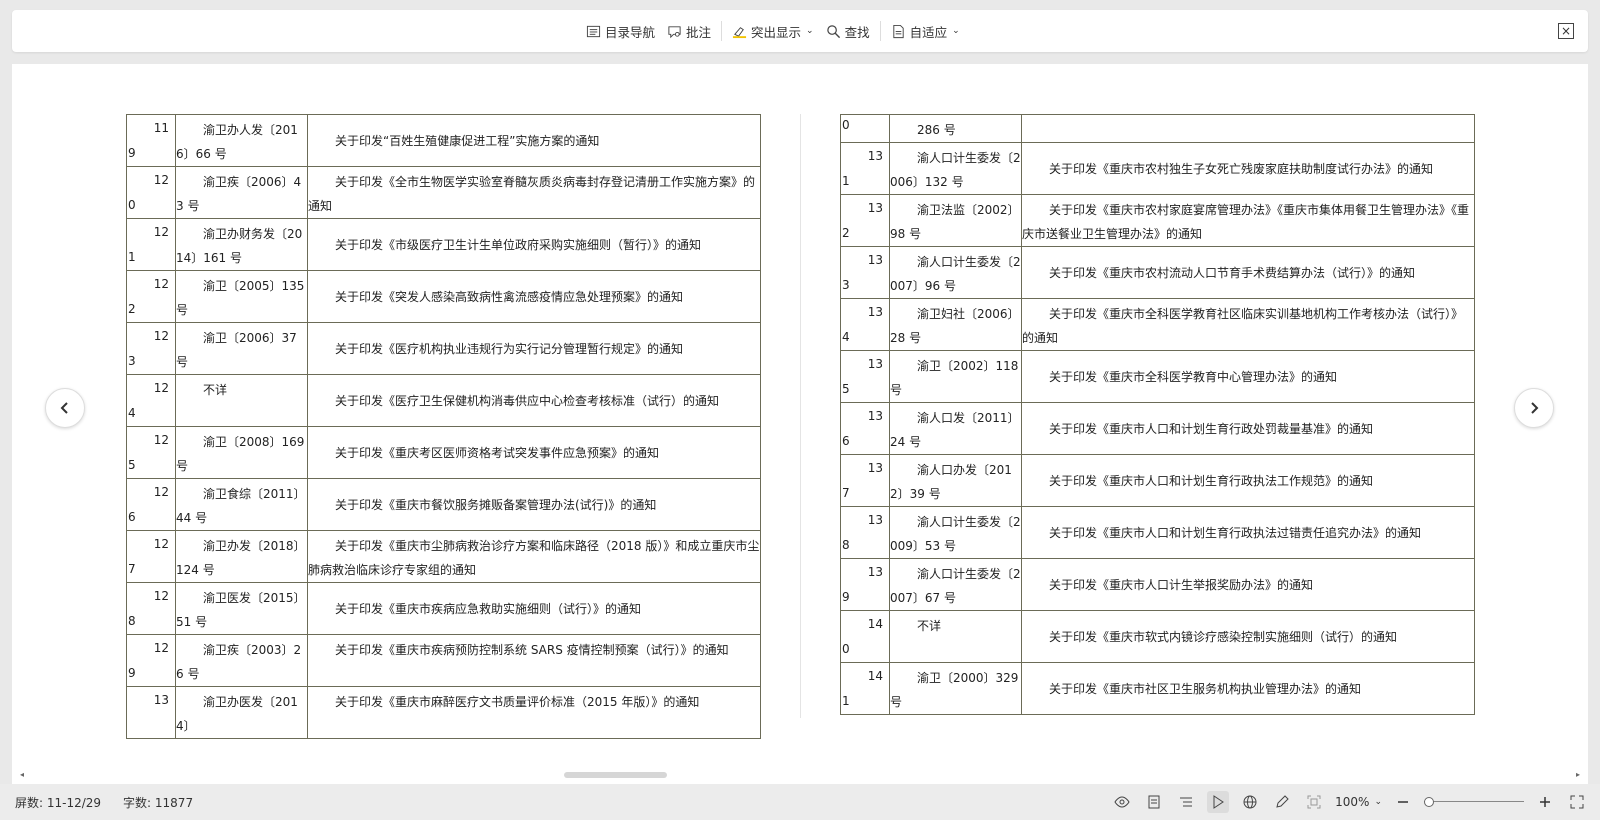 Image resolution: width=1600 pixels, height=820 pixels. What do you see at coordinates (800, 416) in the screenshot?
I see `page-divider` at bounding box center [800, 416].